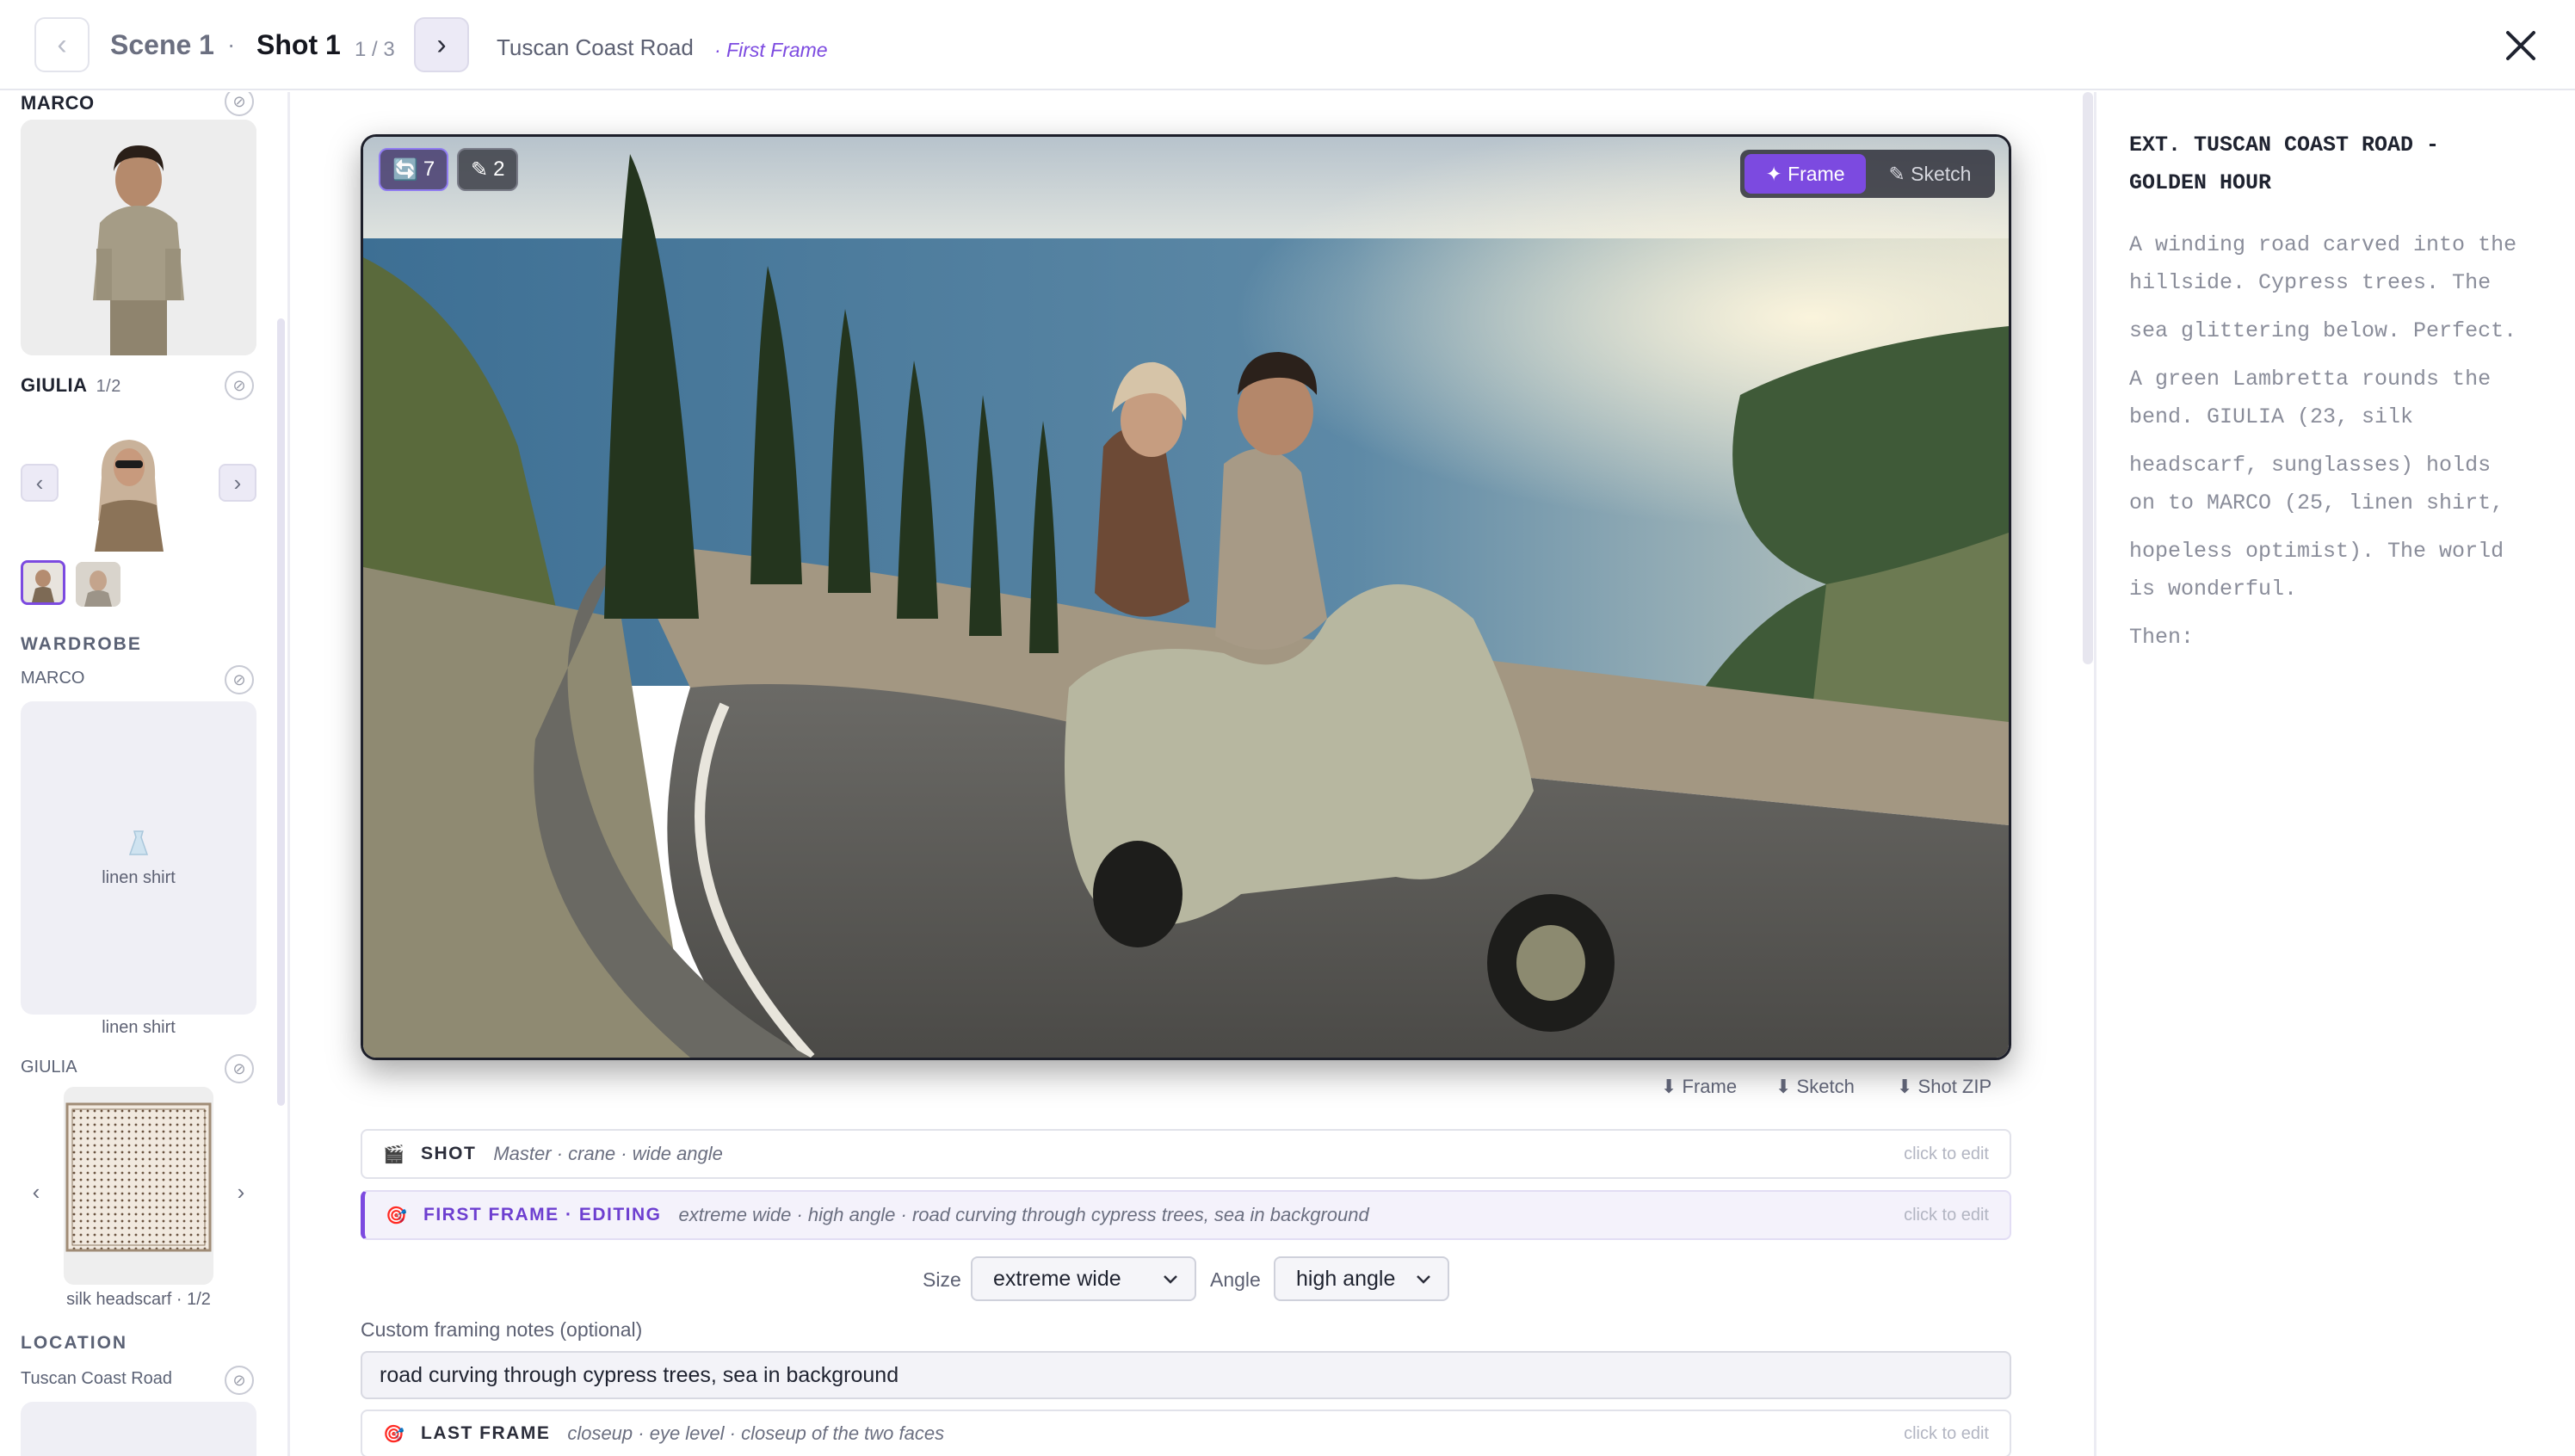 The height and width of the screenshot is (1456, 2575). Describe the element at coordinates (162, 45) in the screenshot. I see `scene-title: Scene 1` at that location.